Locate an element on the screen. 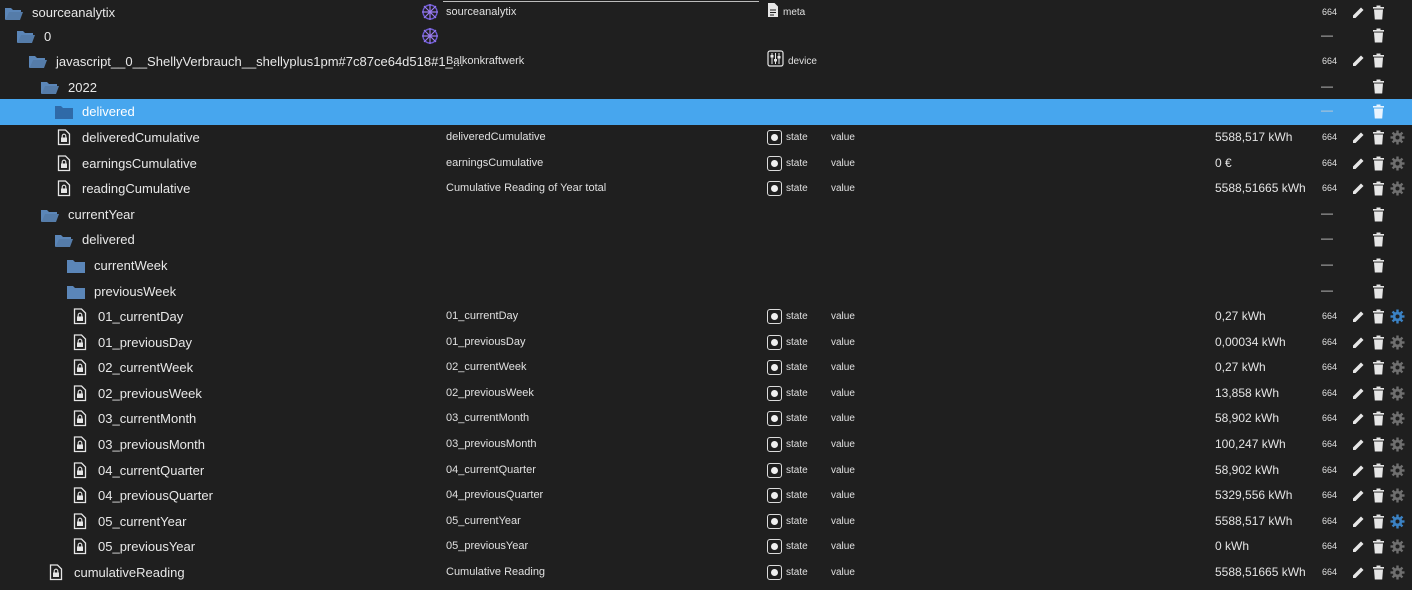 This screenshot has height=590, width=1412. object-value: 5588,517 kWh is located at coordinates (1253, 522).